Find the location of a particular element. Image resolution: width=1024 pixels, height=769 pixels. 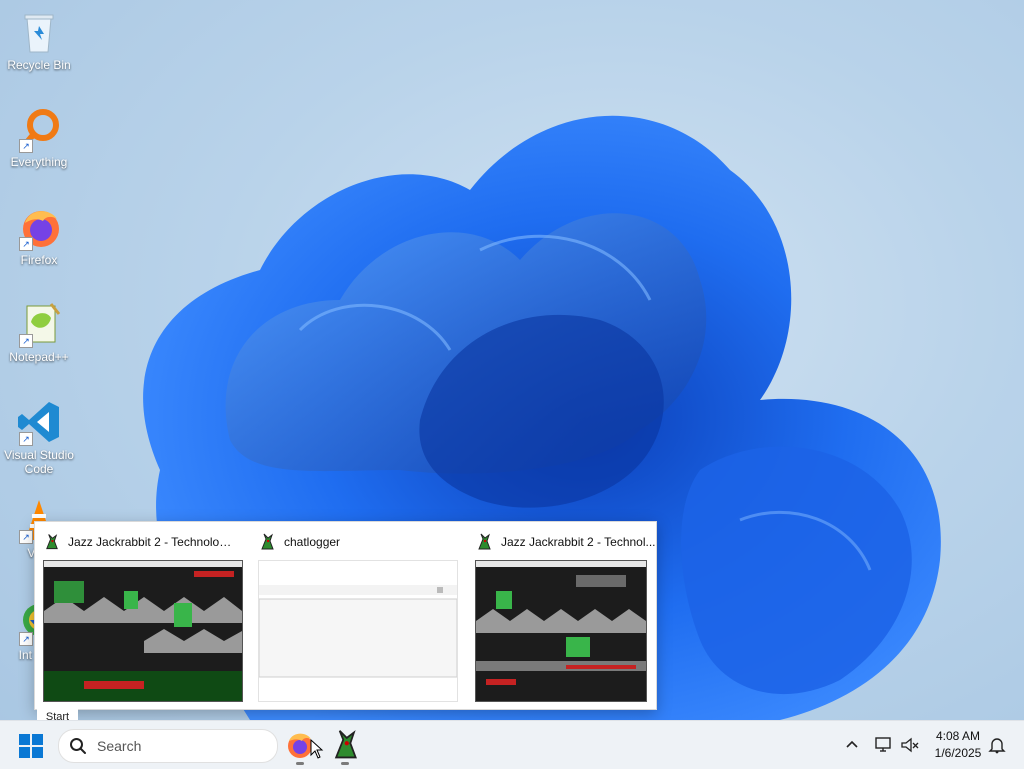

taskbar-search-box is located at coordinates (168, 746).